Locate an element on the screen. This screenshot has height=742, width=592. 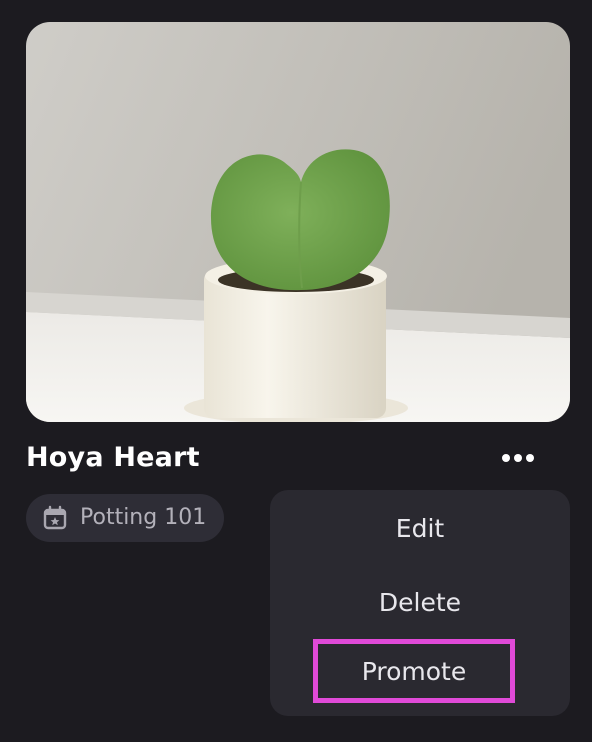
calendar-star-icon is located at coordinates (55, 517).